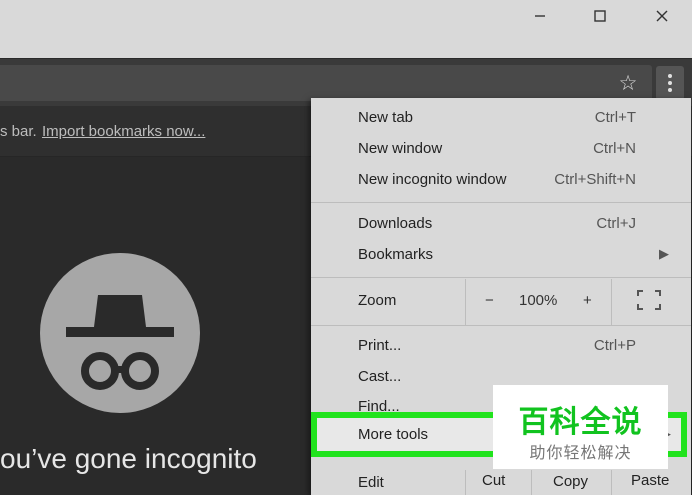 The height and width of the screenshot is (495, 692). I want to click on menu-item-shortcut: Ctrl+J, so click(616, 223).